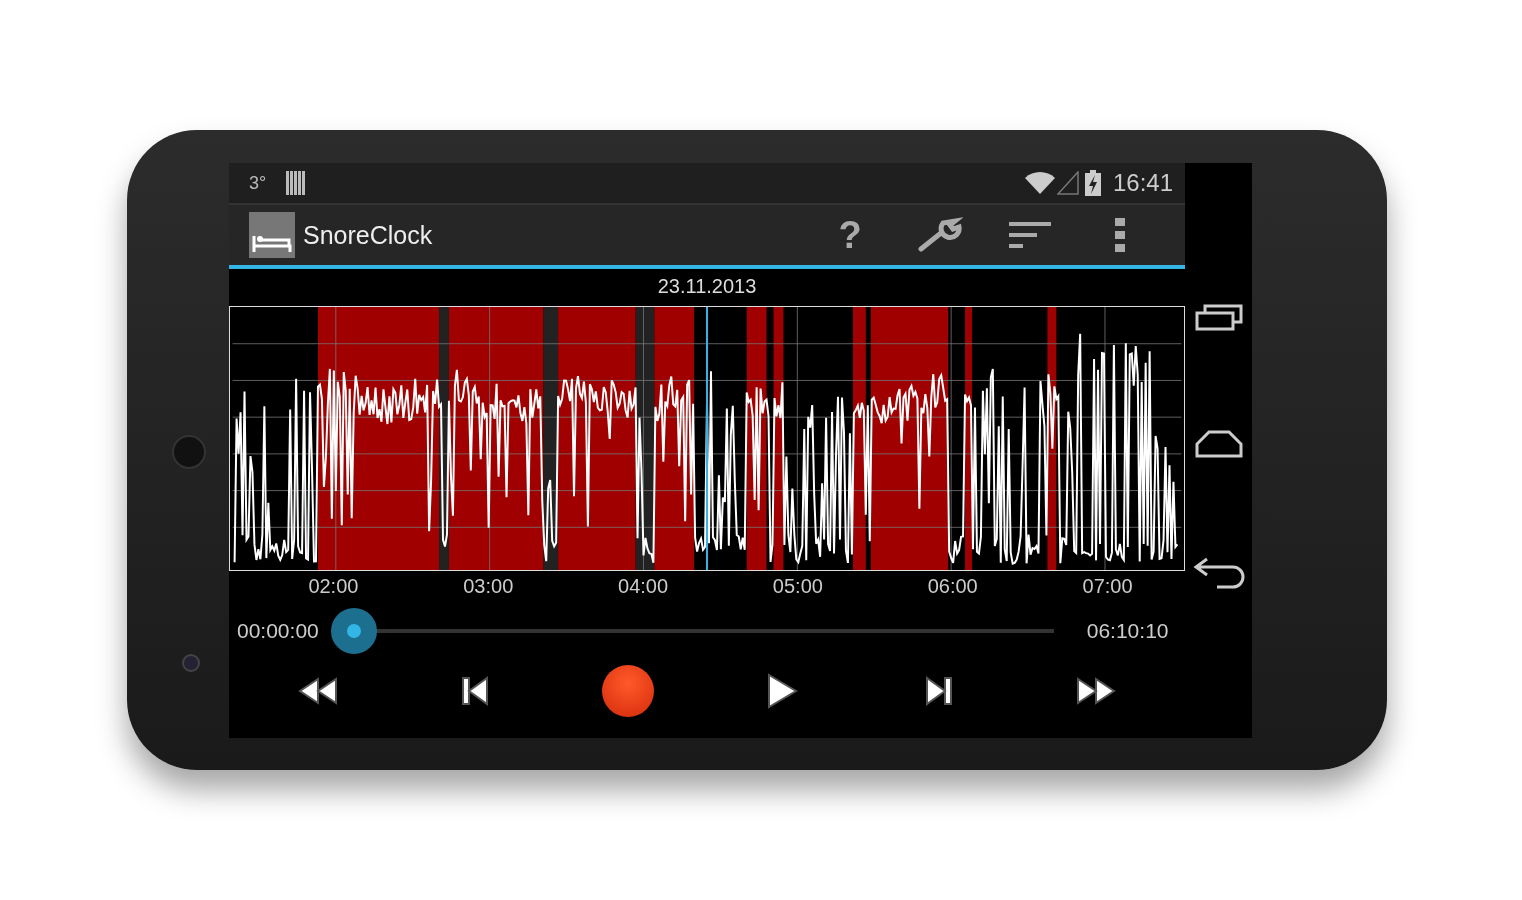 The height and width of the screenshot is (900, 1522). Describe the element at coordinates (1218, 316) in the screenshot. I see `recent-apps-icon` at that location.